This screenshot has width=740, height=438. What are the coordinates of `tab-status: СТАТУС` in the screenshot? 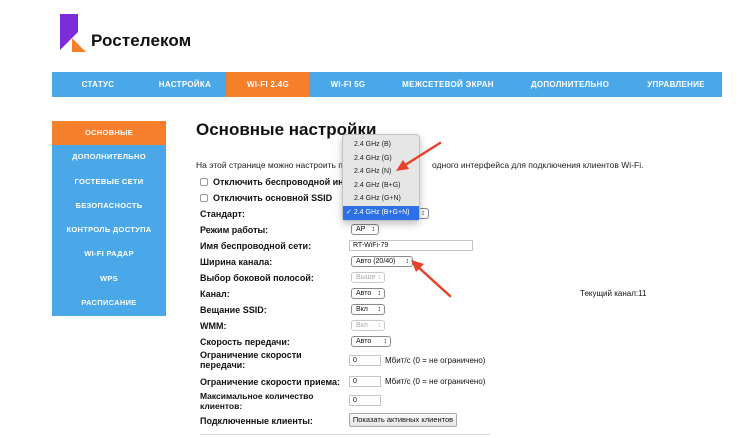 It's located at (98, 84).